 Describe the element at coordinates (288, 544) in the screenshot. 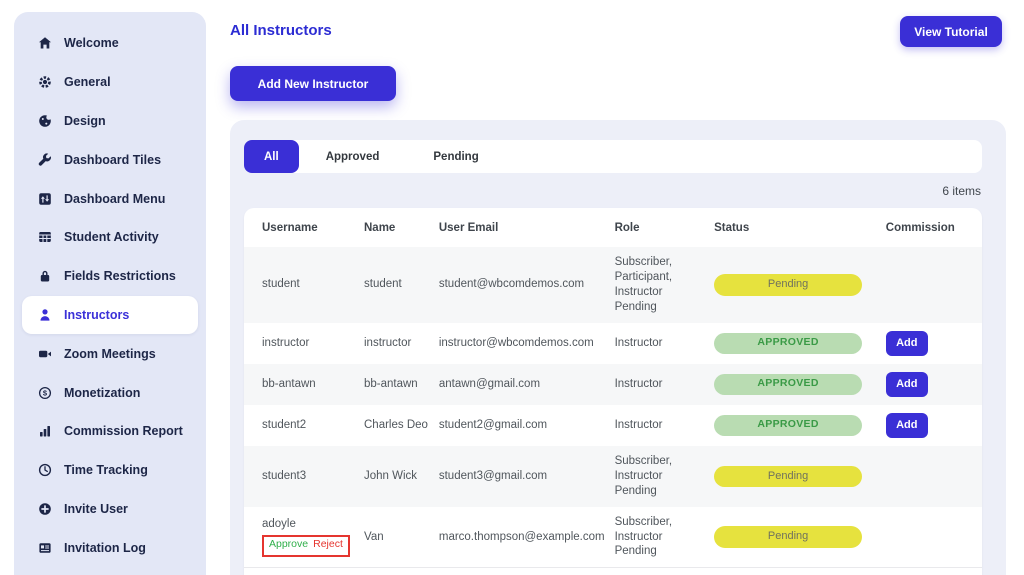

I see `approve-link: Approve` at that location.